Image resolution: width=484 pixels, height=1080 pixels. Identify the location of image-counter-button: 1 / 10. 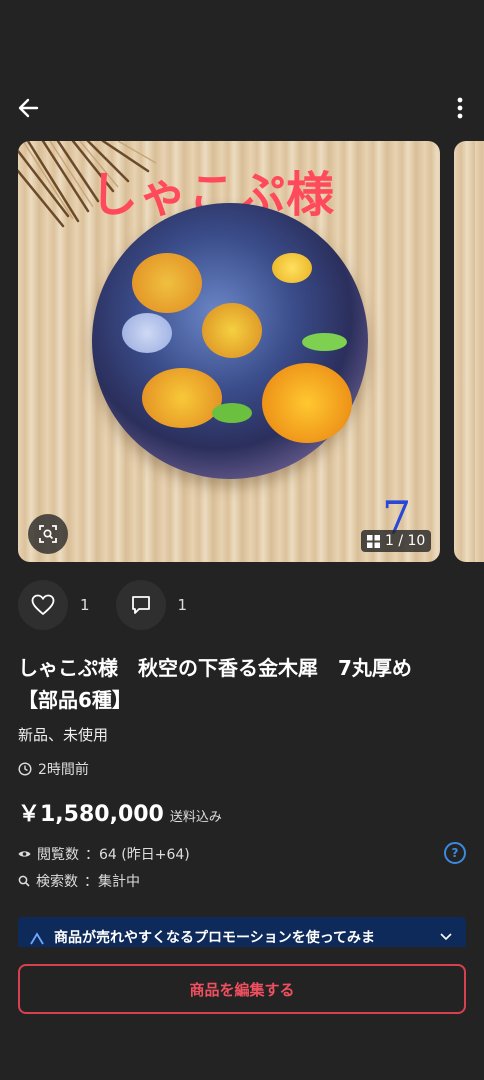
(396, 541).